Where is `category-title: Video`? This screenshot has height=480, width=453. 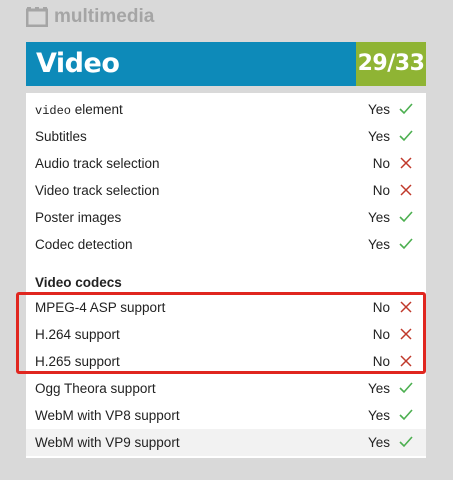 category-title: Video is located at coordinates (191, 64).